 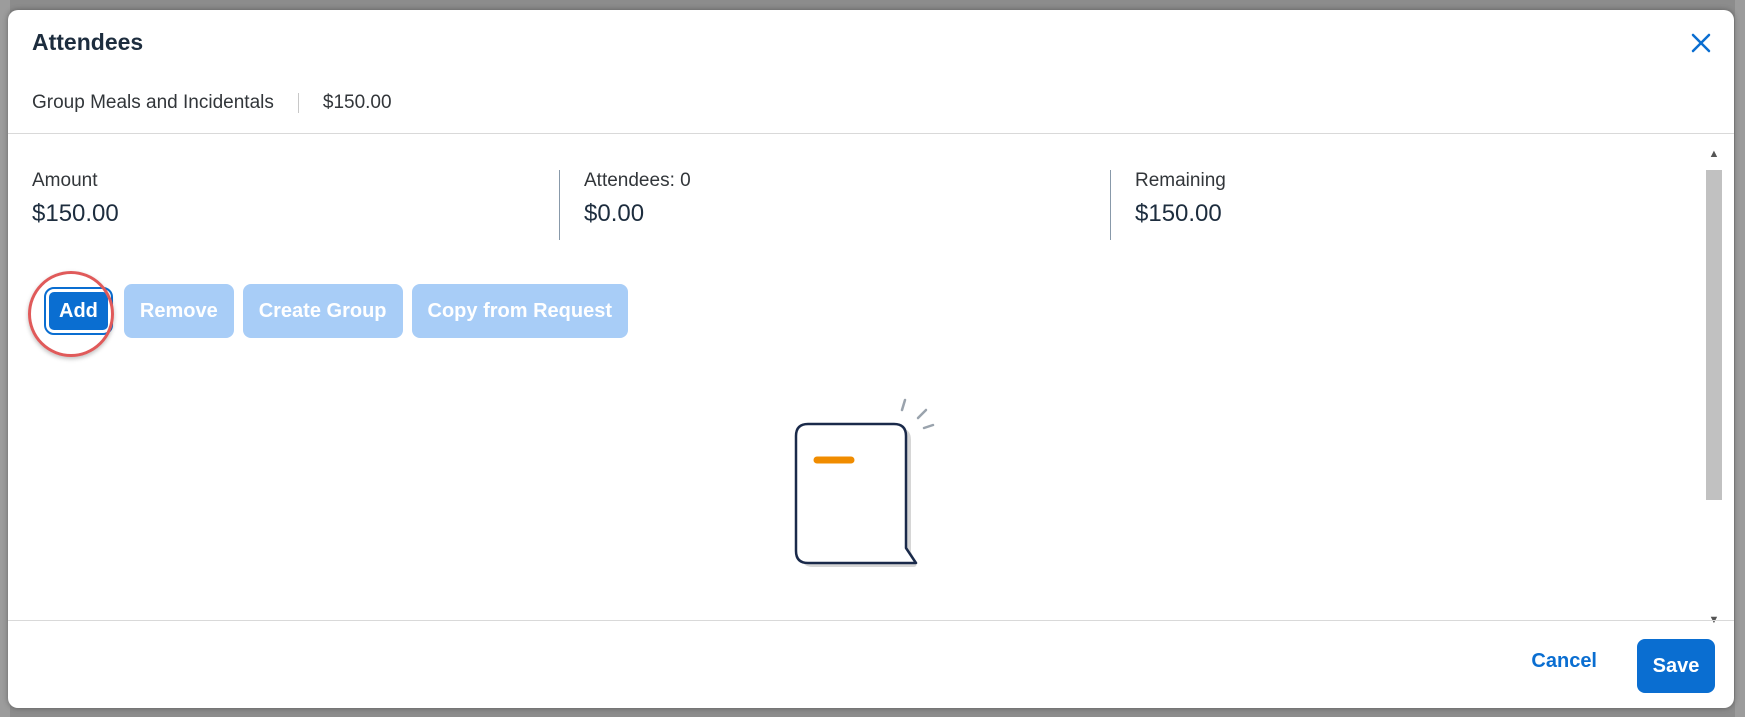 I want to click on background-app-right, so click(x=1740, y=358).